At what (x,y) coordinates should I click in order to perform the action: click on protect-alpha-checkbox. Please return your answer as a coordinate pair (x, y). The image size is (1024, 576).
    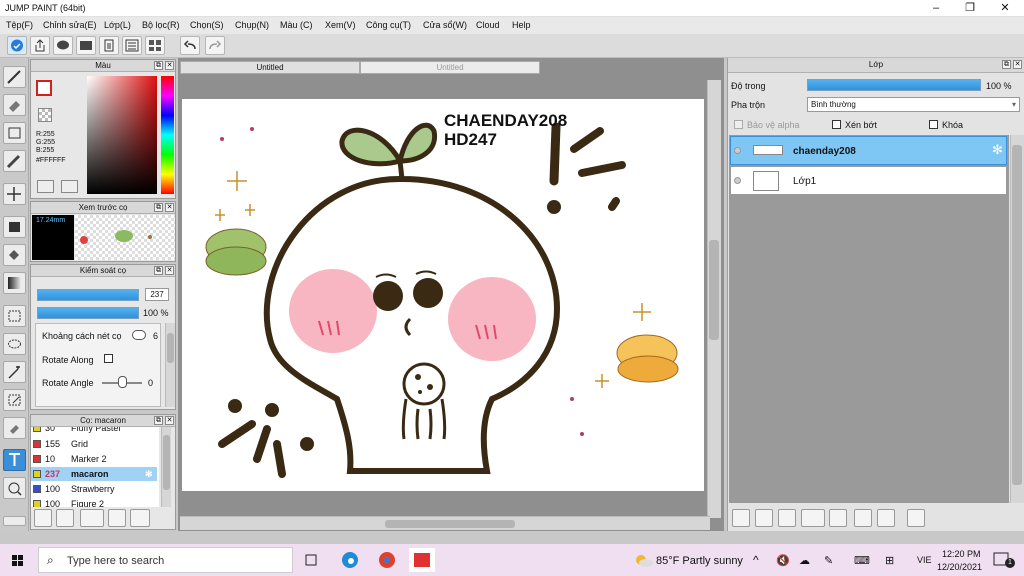
    Looking at the image, I should click on (738, 124).